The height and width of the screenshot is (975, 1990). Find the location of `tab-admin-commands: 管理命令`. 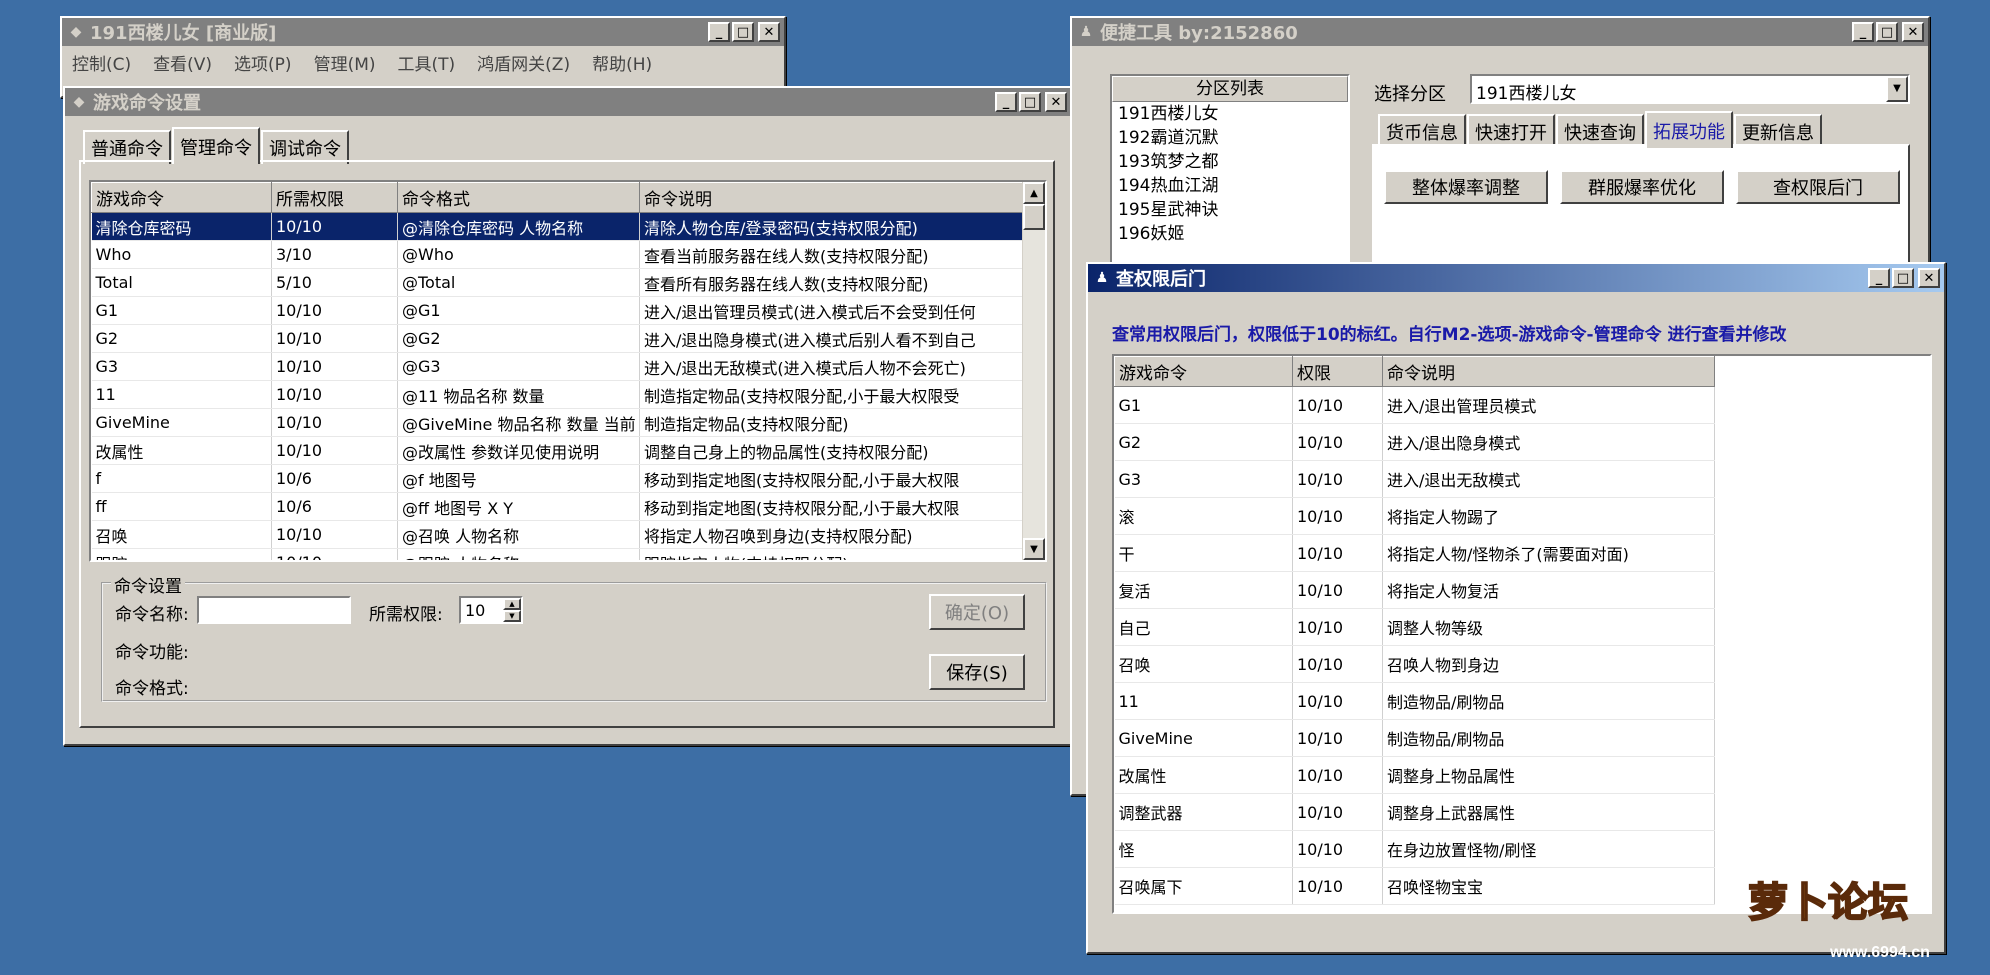

tab-admin-commands: 管理命令 is located at coordinates (216, 145).